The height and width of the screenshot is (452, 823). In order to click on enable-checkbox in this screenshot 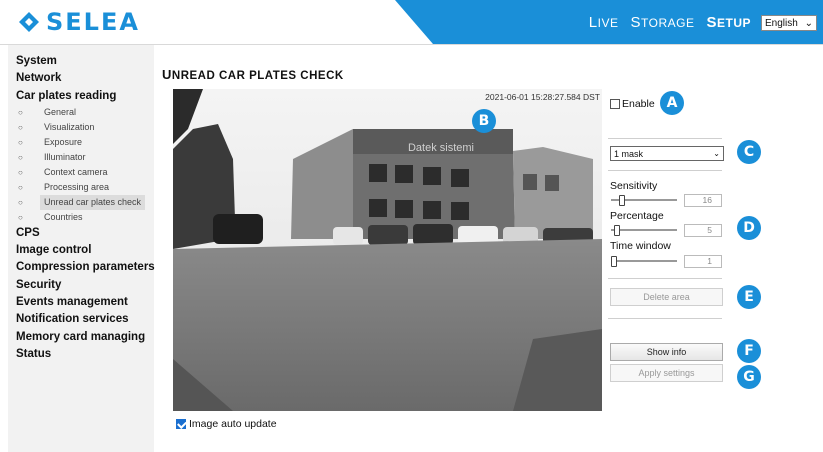, I will do `click(615, 104)`.